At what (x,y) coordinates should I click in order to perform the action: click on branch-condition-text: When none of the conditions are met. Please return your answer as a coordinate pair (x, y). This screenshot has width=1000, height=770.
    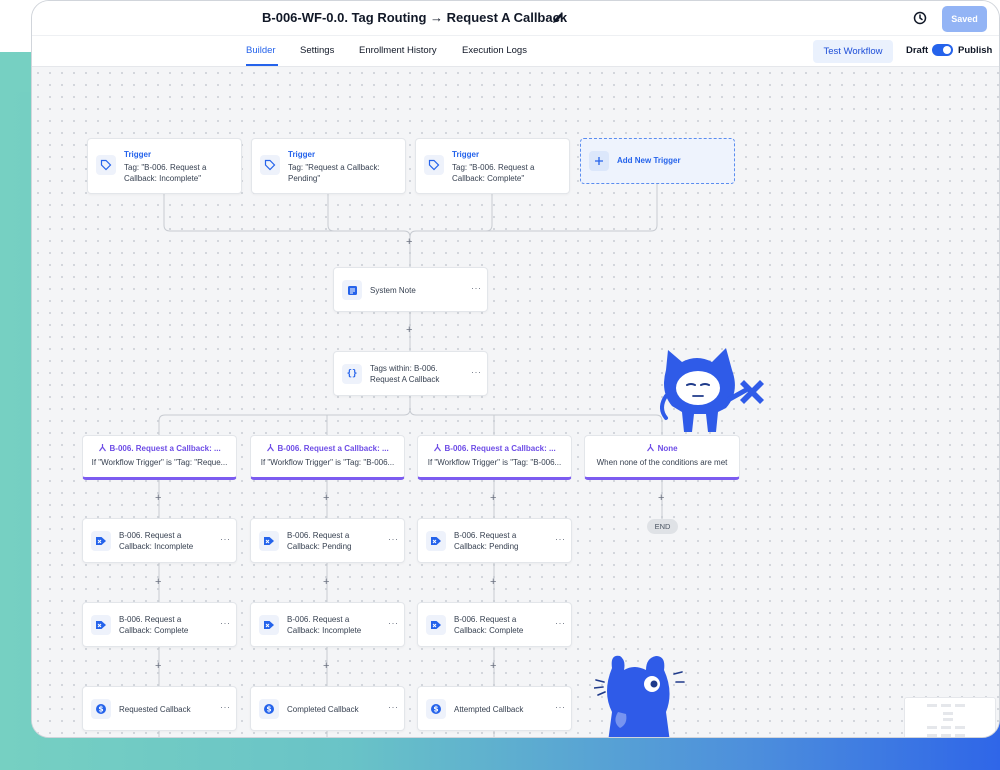
    Looking at the image, I should click on (662, 462).